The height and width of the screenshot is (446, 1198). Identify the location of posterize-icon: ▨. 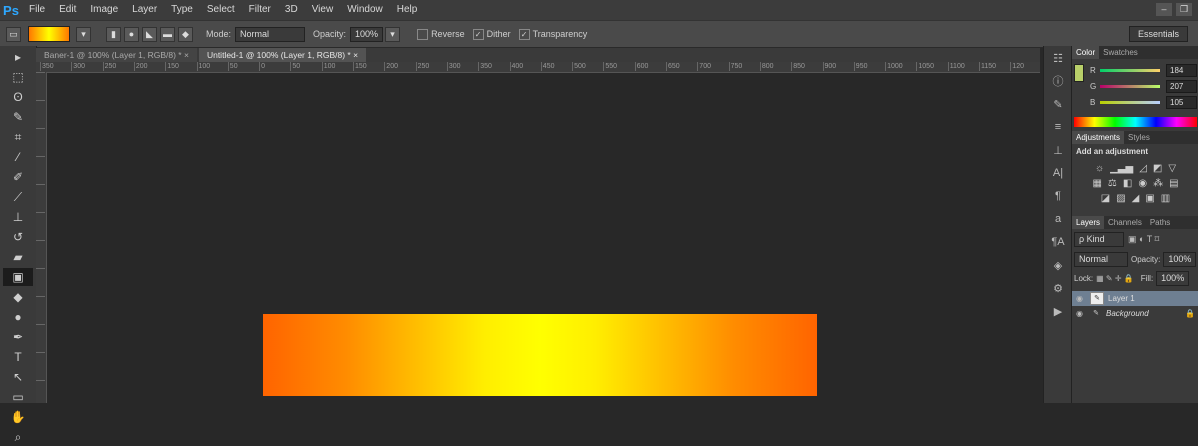
(1120, 198).